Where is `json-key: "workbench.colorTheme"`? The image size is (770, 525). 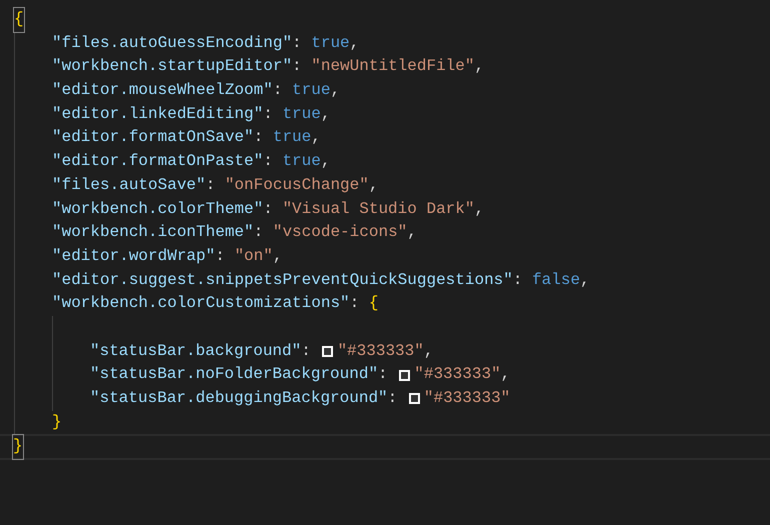 json-key: "workbench.colorTheme" is located at coordinates (158, 210).